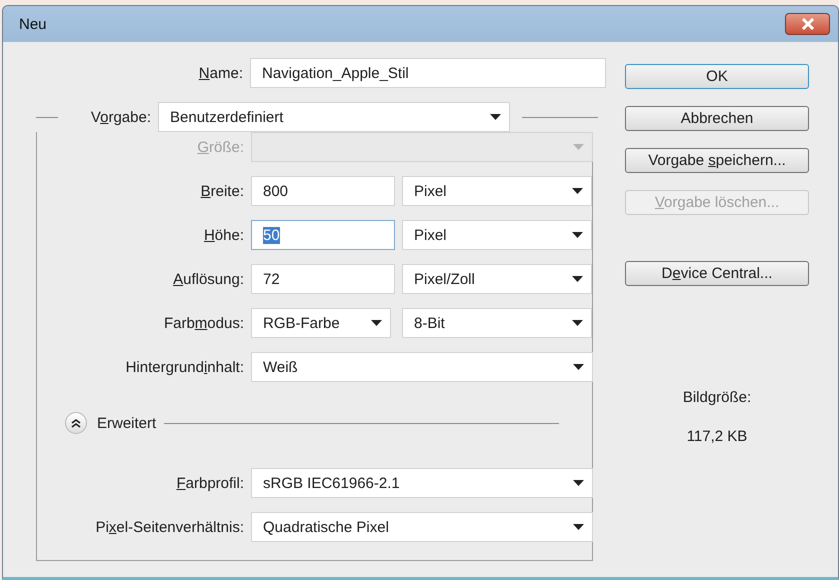 The width and height of the screenshot is (839, 580). Describe the element at coordinates (323, 279) in the screenshot. I see `input-field: 72` at that location.